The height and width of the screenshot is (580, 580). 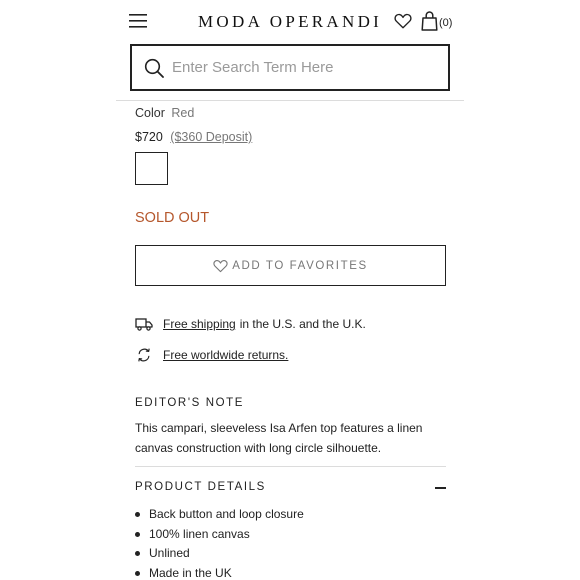 I want to click on section-divider, so click(x=290, y=466).